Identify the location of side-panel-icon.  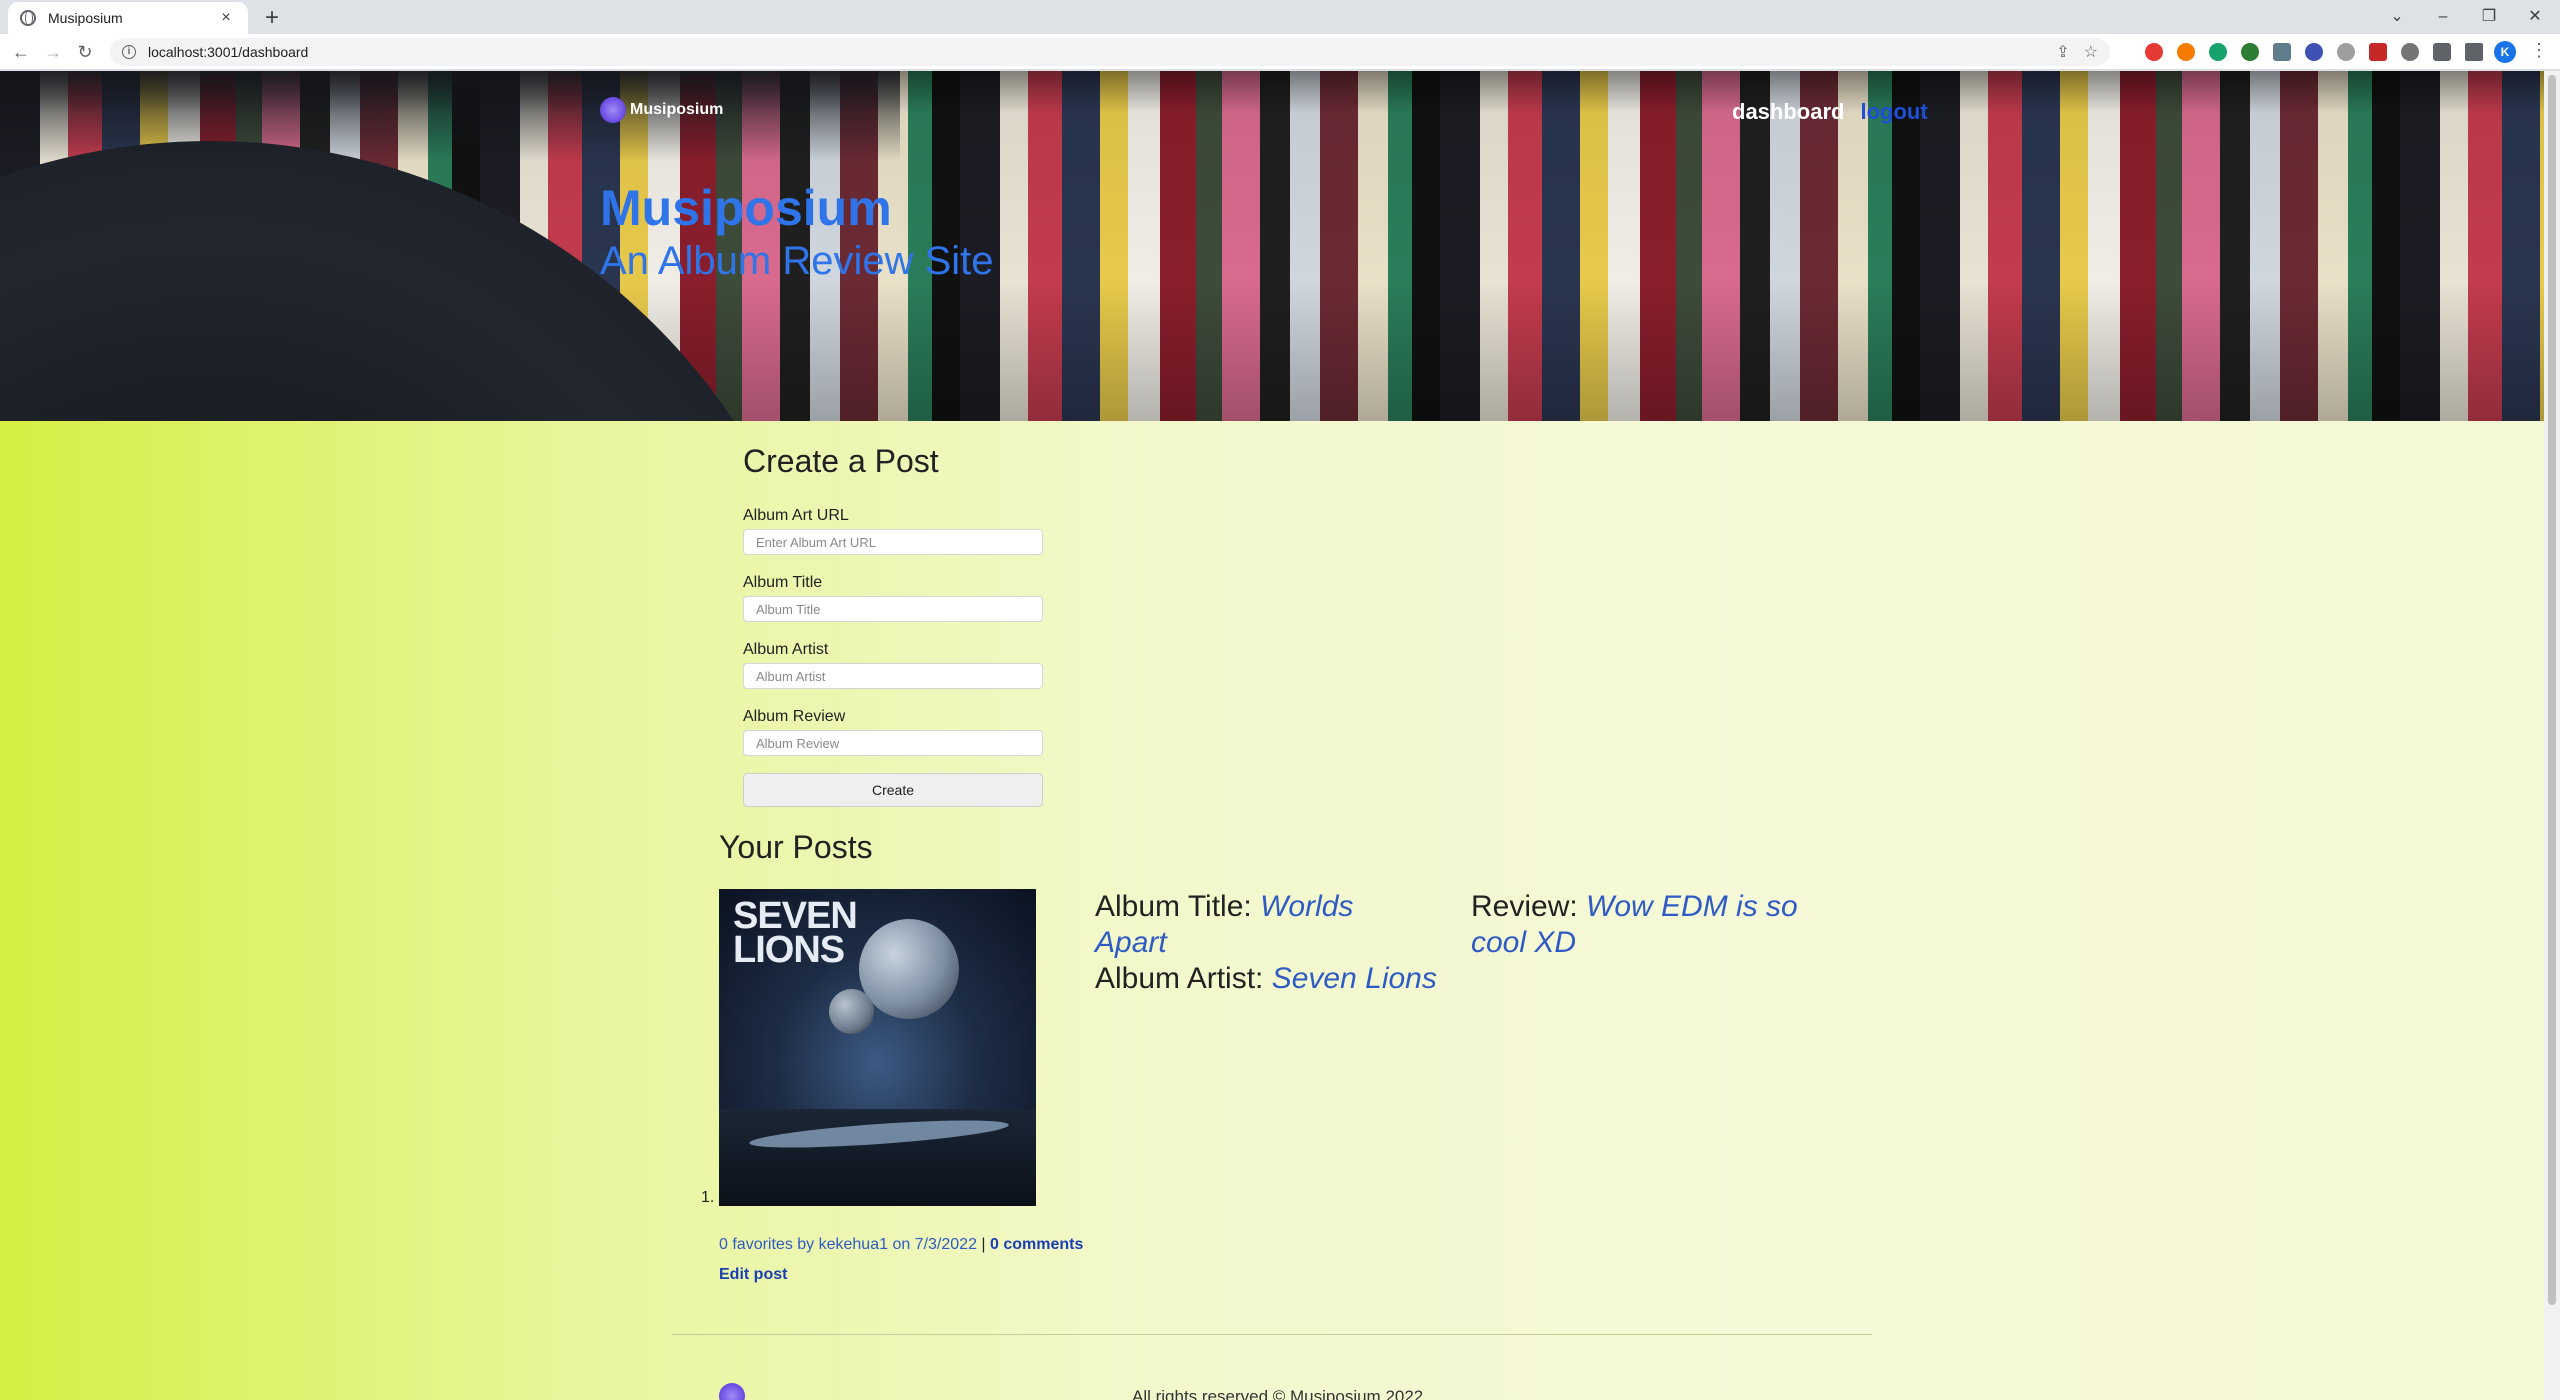
(2474, 52).